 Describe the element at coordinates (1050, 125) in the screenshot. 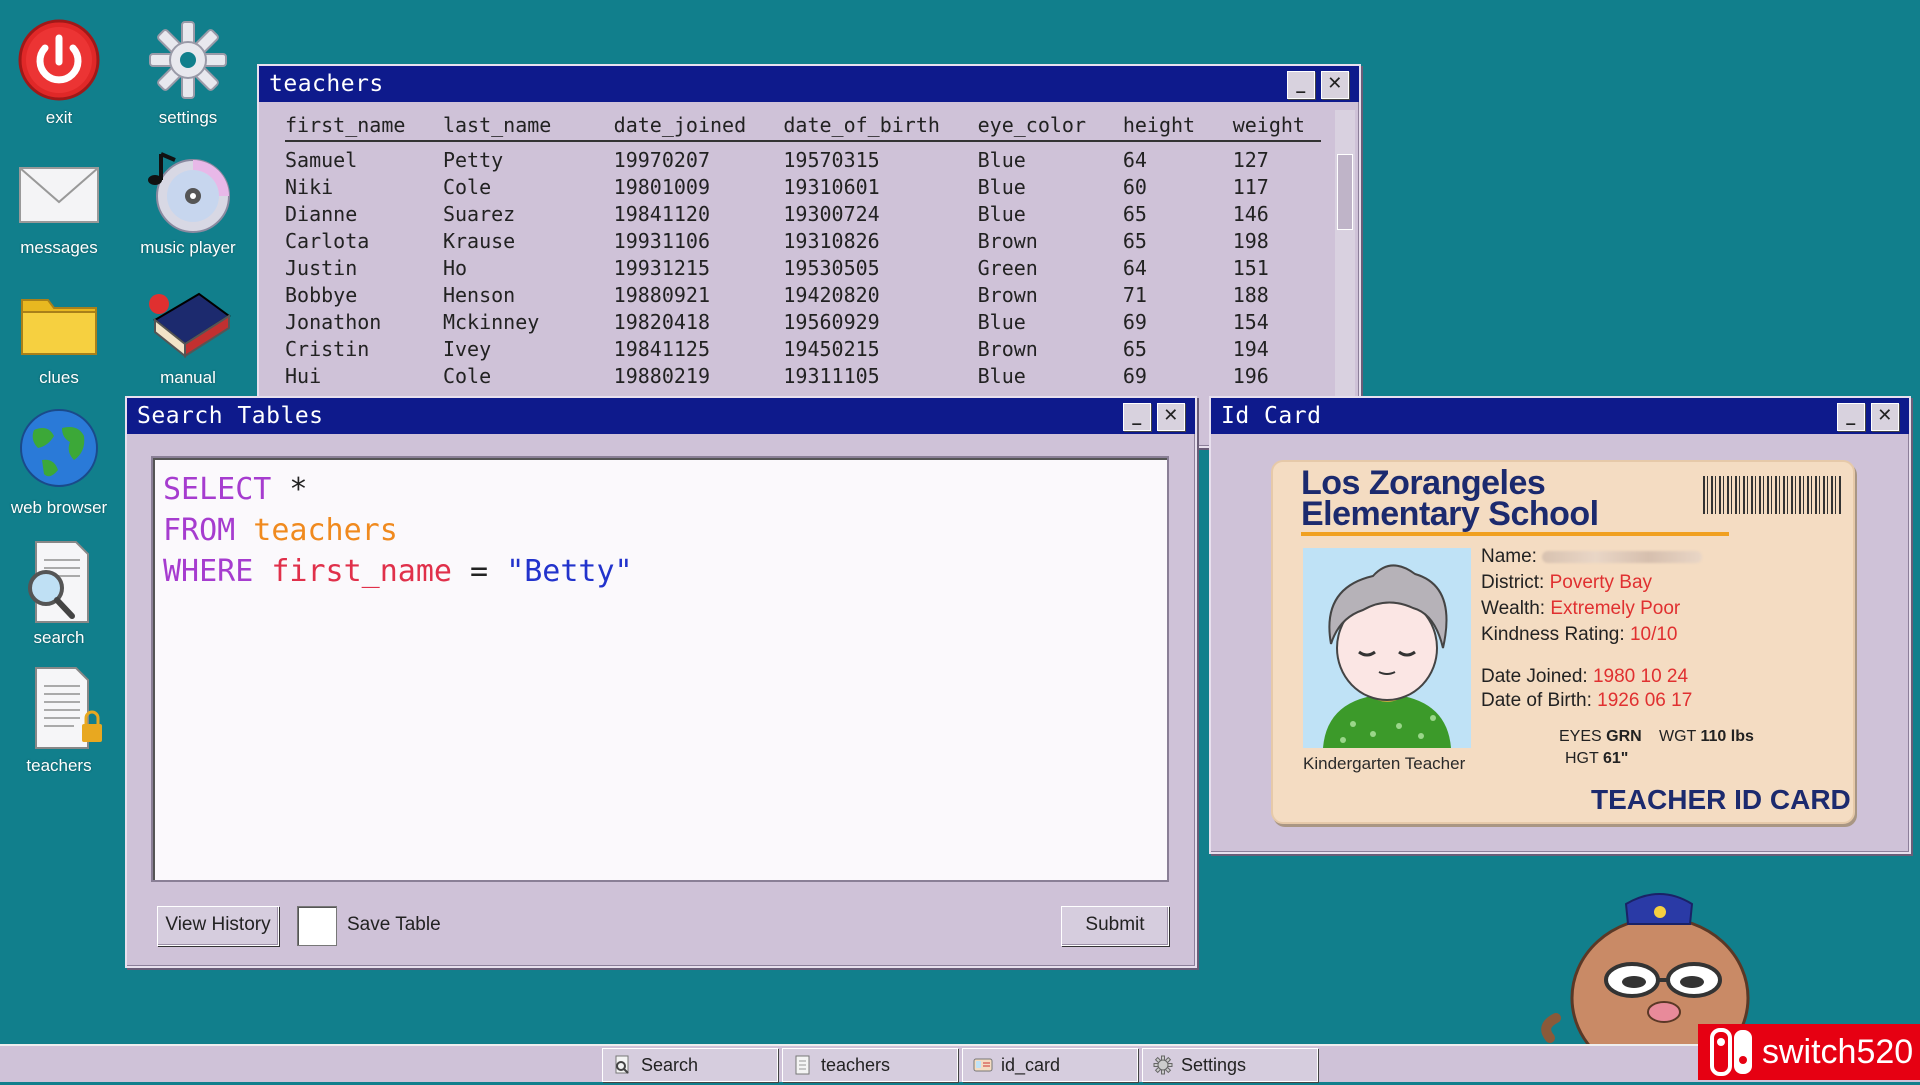

I see `column-header: eye_color` at that location.